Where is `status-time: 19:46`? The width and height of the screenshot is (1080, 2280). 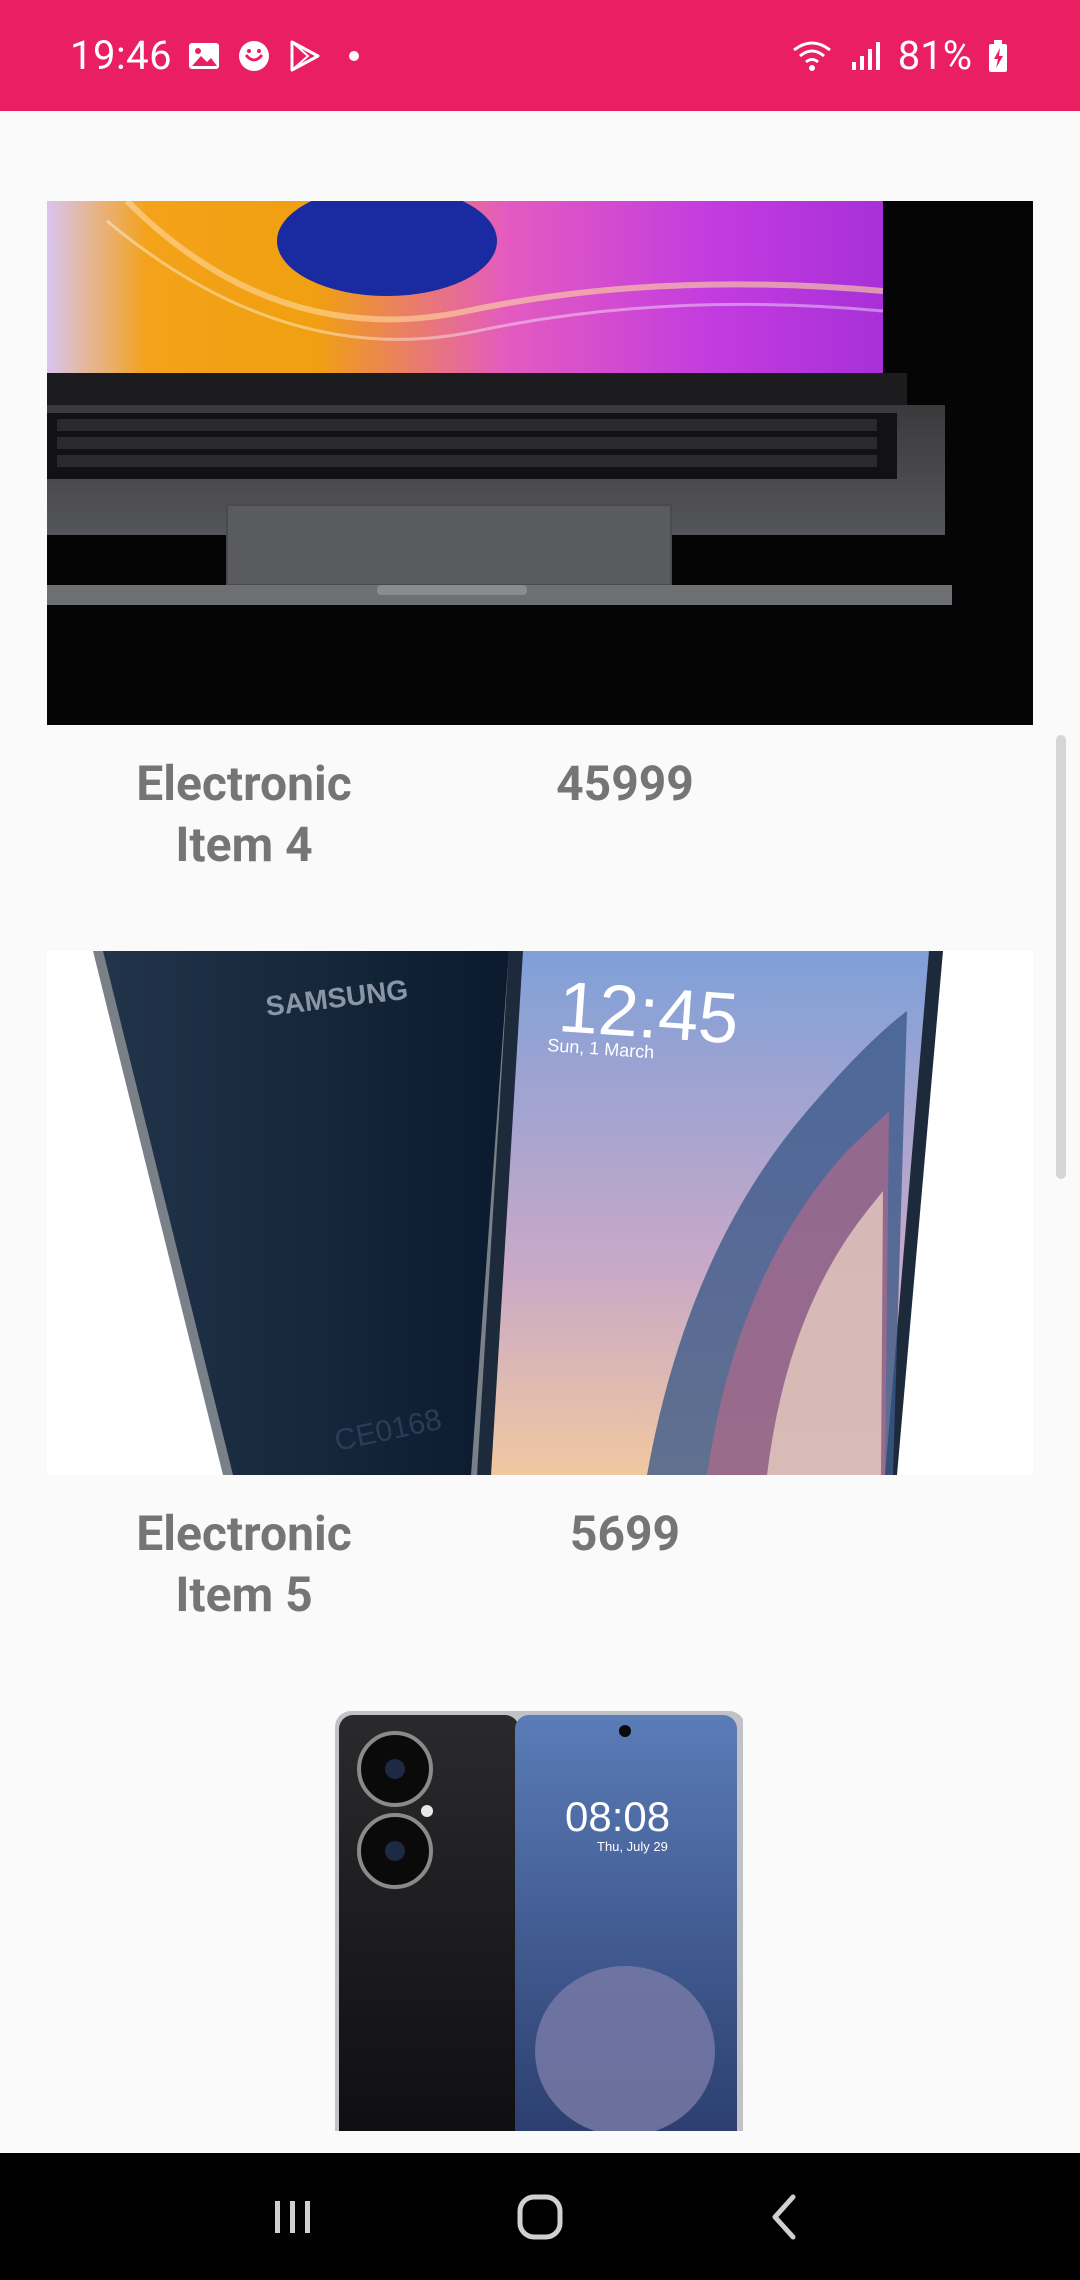
status-time: 19:46 is located at coordinates (121, 55).